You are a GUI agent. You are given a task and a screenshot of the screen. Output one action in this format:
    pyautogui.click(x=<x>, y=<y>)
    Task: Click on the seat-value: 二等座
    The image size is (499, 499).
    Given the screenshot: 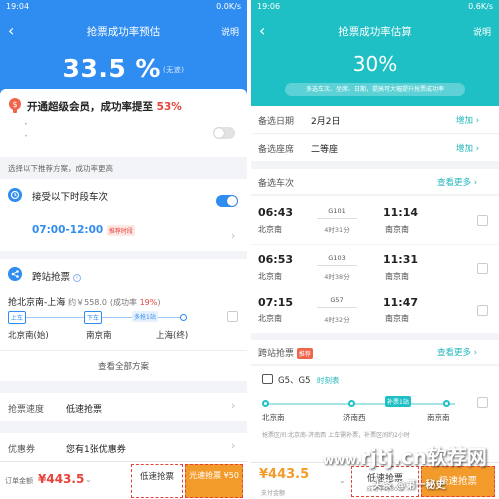 What is the action you would take?
    pyautogui.click(x=325, y=150)
    